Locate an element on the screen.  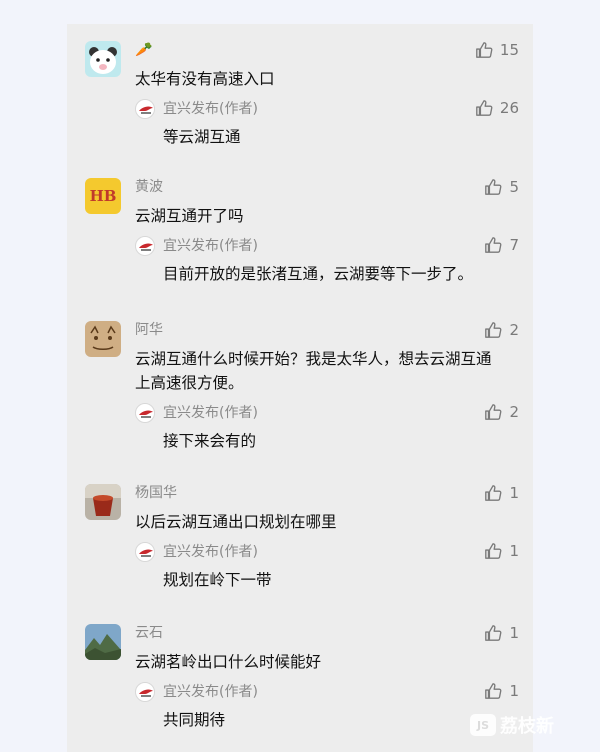
avatar-text: HB is located at coordinates (103, 196).